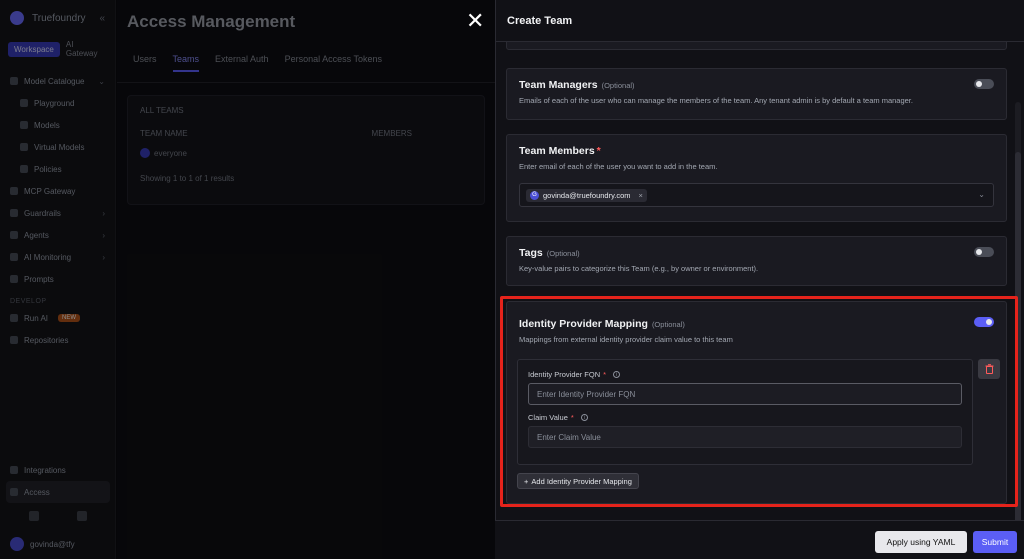 Image resolution: width=1024 pixels, height=559 pixels. What do you see at coordinates (745, 417) in the screenshot?
I see `claim-value-label: Claim Value * i` at bounding box center [745, 417].